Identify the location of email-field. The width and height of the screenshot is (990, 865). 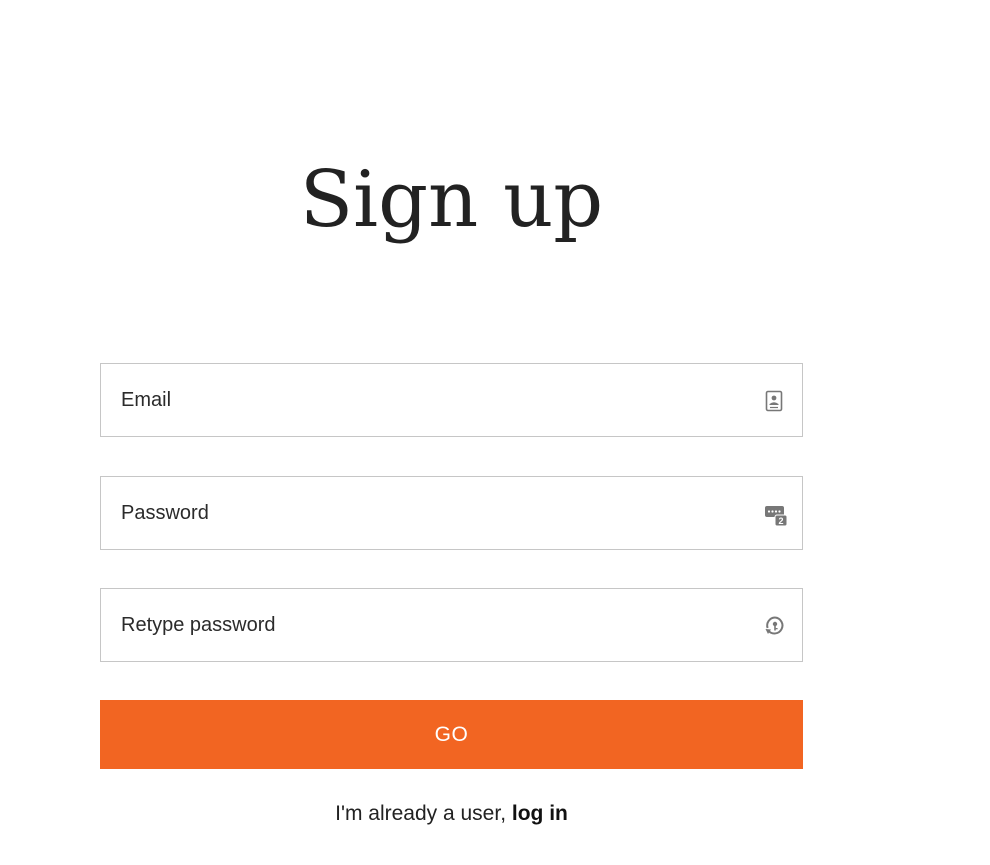
(451, 400).